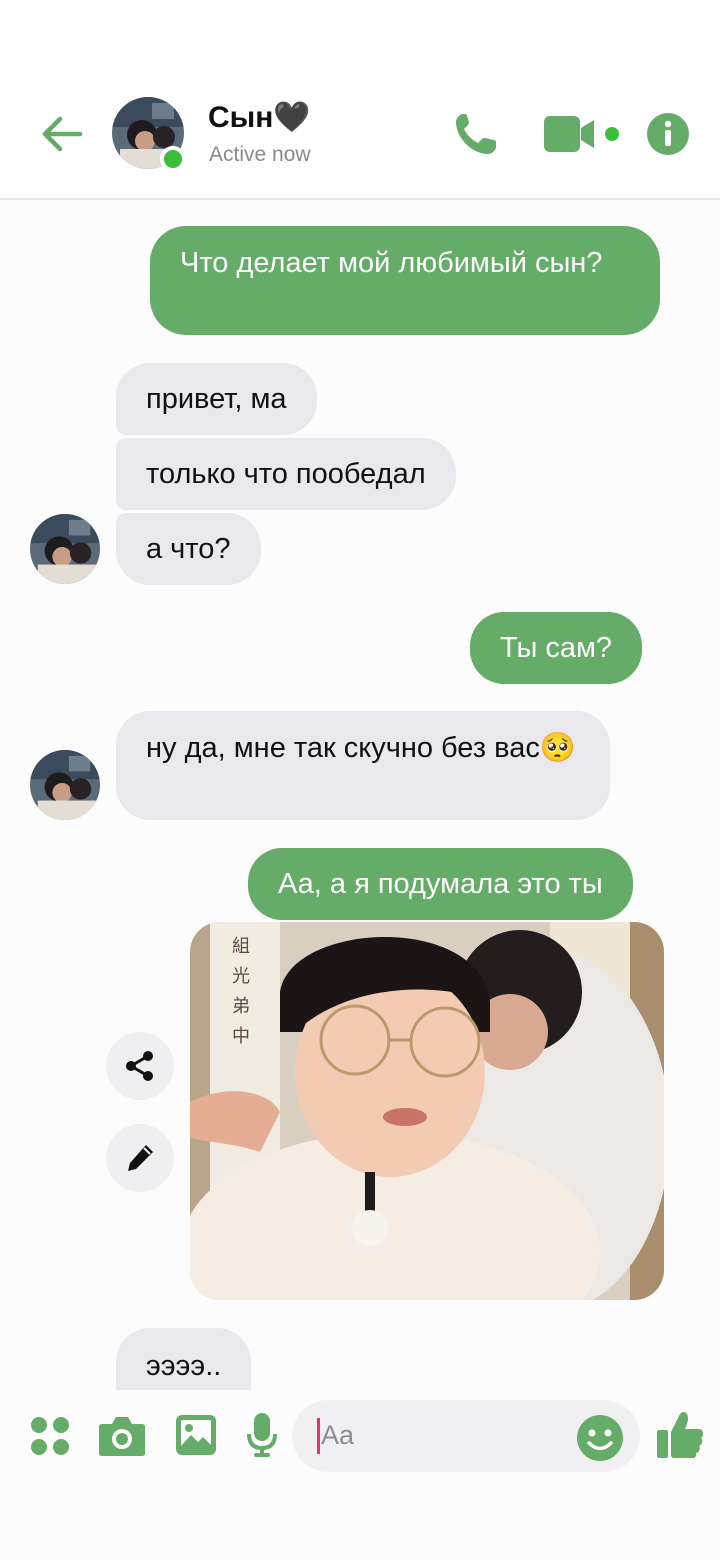 The image size is (720, 1560). Describe the element at coordinates (680, 1435) in the screenshot. I see `thumbs-up-icon` at that location.